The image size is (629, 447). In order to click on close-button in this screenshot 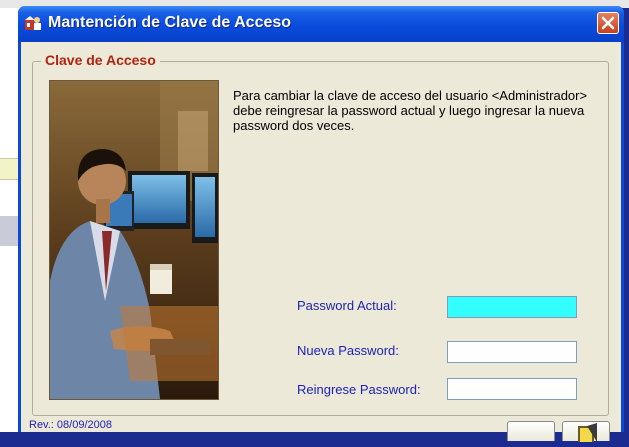, I will do `click(608, 23)`.